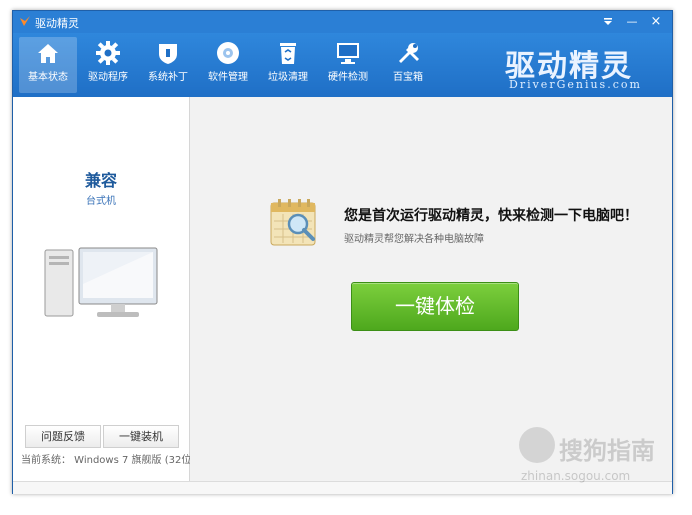 Image resolution: width=692 pixels, height=515 pixels. What do you see at coordinates (101, 282) in the screenshot?
I see `desktop-computer-icon` at bounding box center [101, 282].